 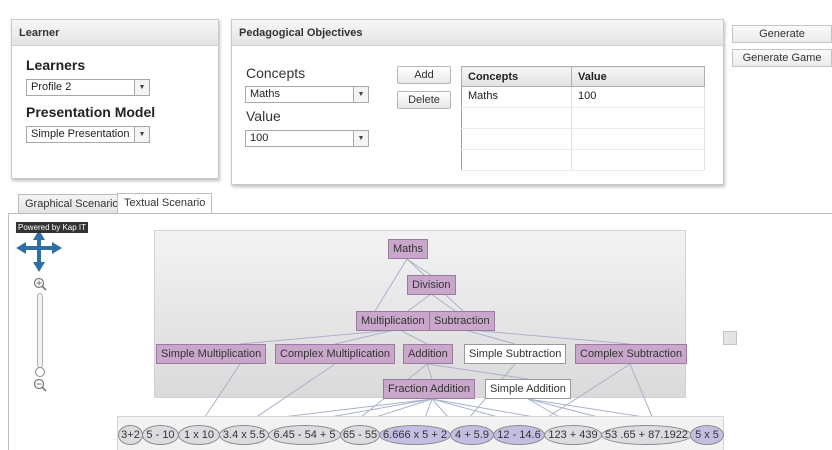 I want to click on zoom-slider-track, so click(x=40, y=330).